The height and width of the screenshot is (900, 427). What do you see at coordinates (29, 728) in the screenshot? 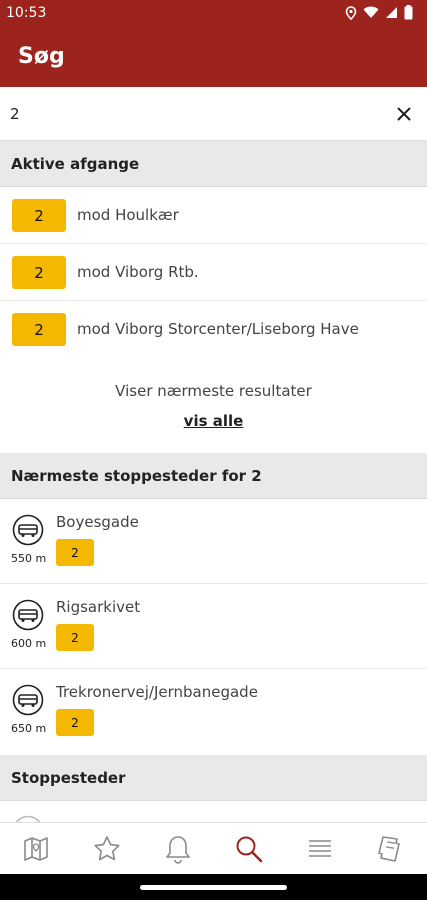
I see `stop-distance: 650 m` at bounding box center [29, 728].